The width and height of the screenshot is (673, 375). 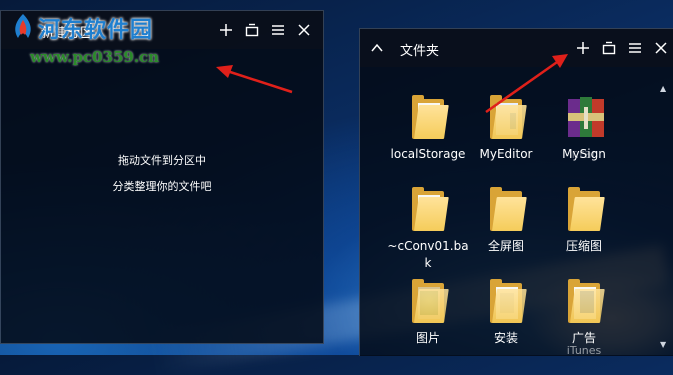 I want to click on scroll-up-icon: ▲, so click(x=665, y=89).